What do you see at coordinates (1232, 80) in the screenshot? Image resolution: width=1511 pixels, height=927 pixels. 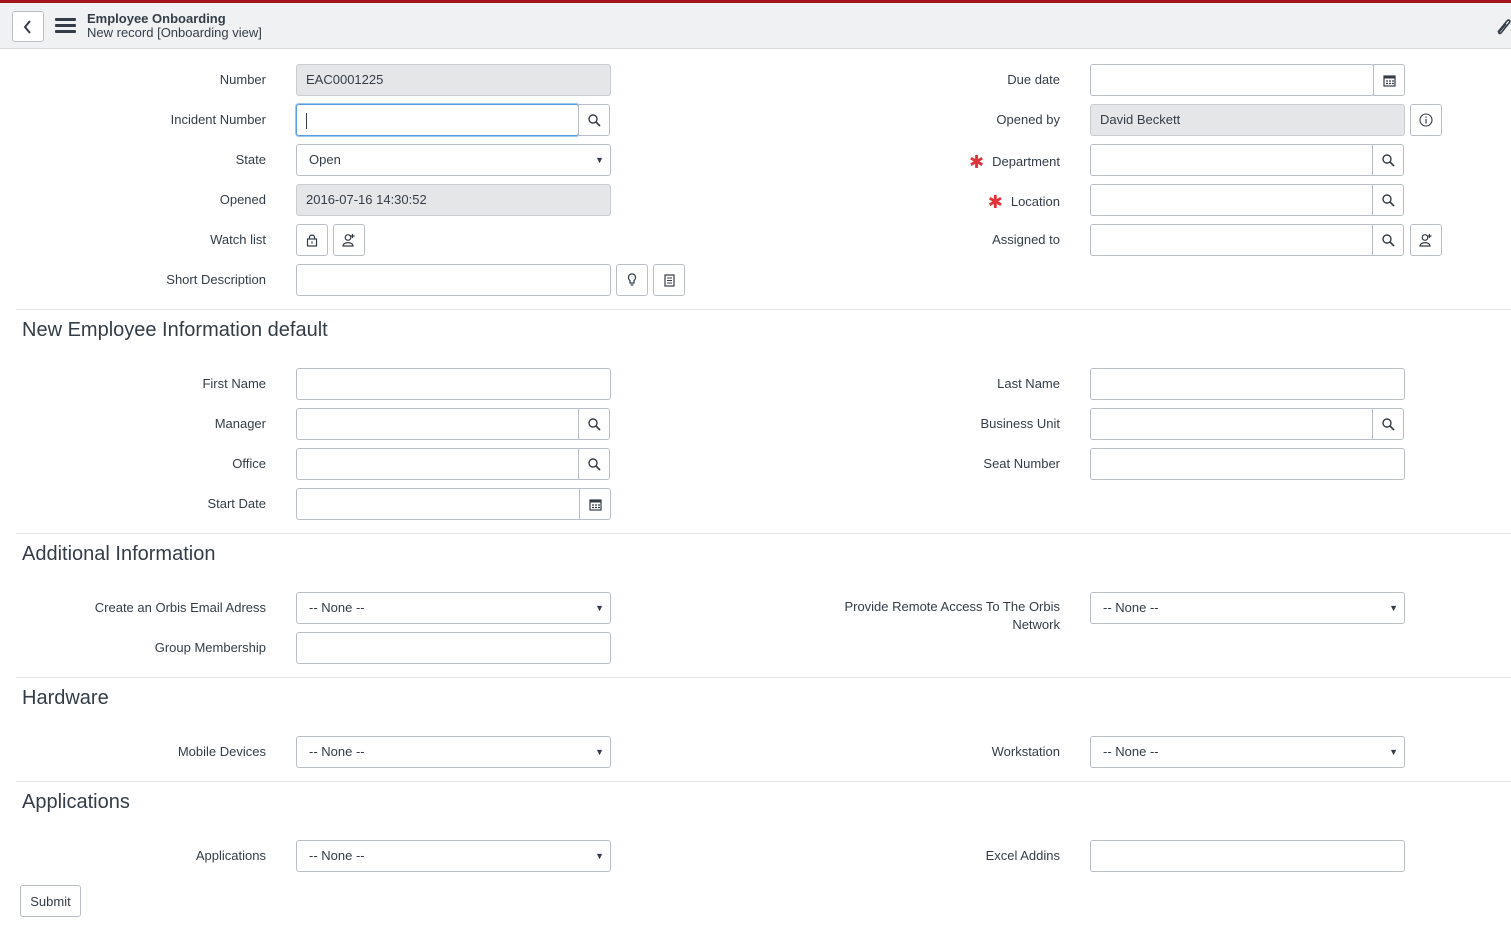 I see `due-date-input` at bounding box center [1232, 80].